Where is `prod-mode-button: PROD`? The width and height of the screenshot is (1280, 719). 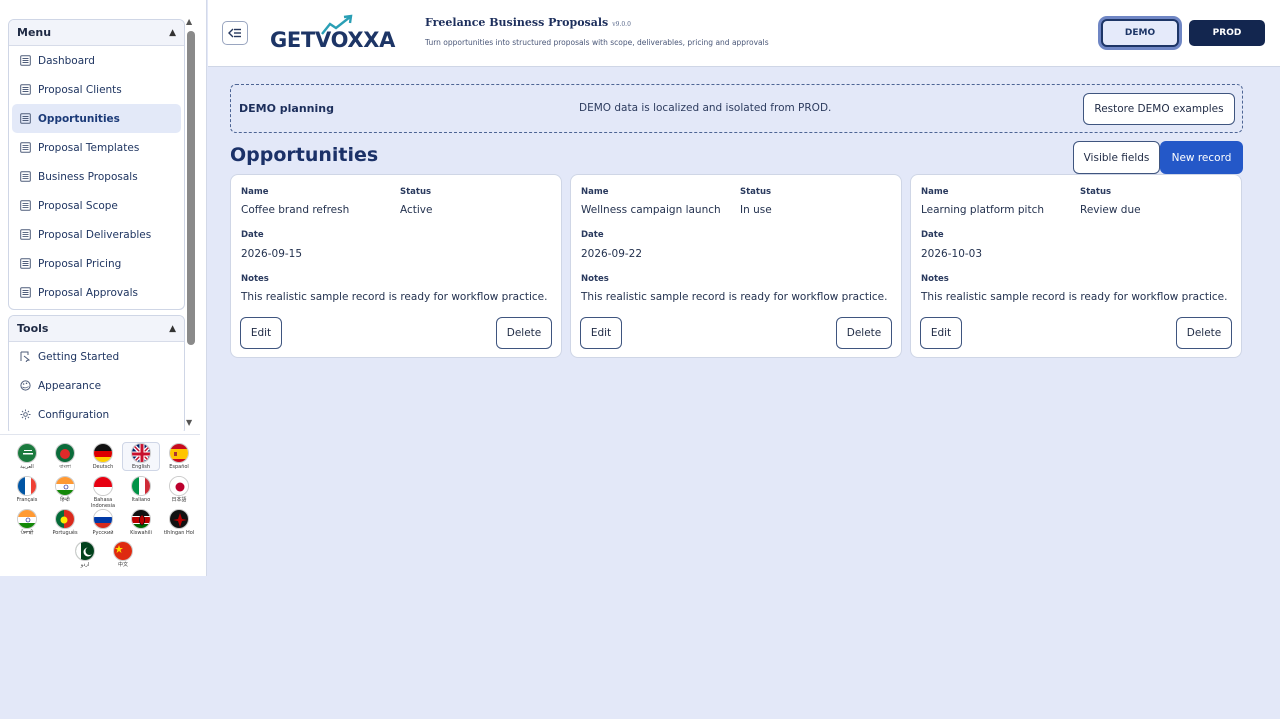
prod-mode-button: PROD is located at coordinates (1227, 33).